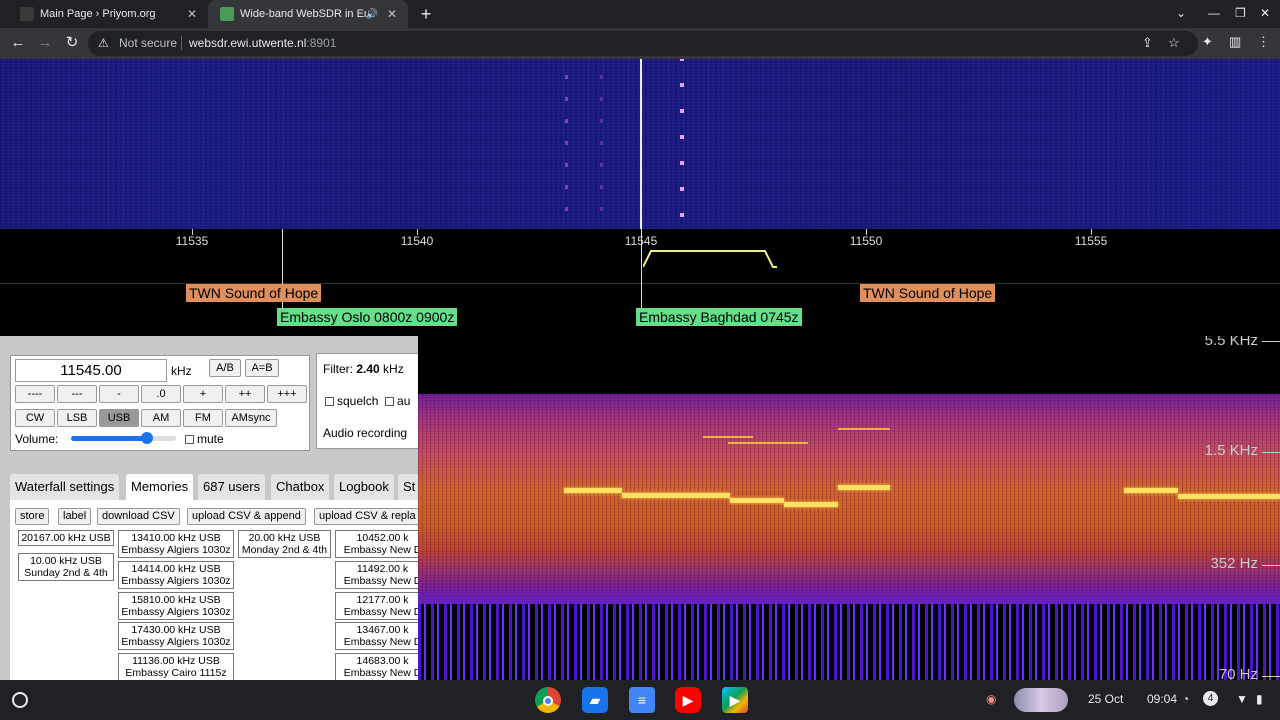 This screenshot has width=1280, height=720. What do you see at coordinates (232, 487) in the screenshot?
I see `tab-users: 687 users` at bounding box center [232, 487].